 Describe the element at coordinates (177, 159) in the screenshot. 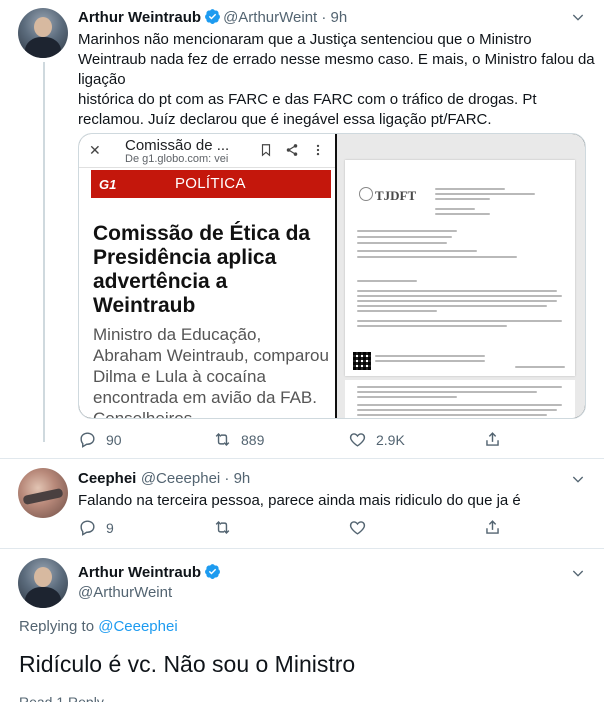

I see `browser-url: De g1.globo.com: vei` at that location.